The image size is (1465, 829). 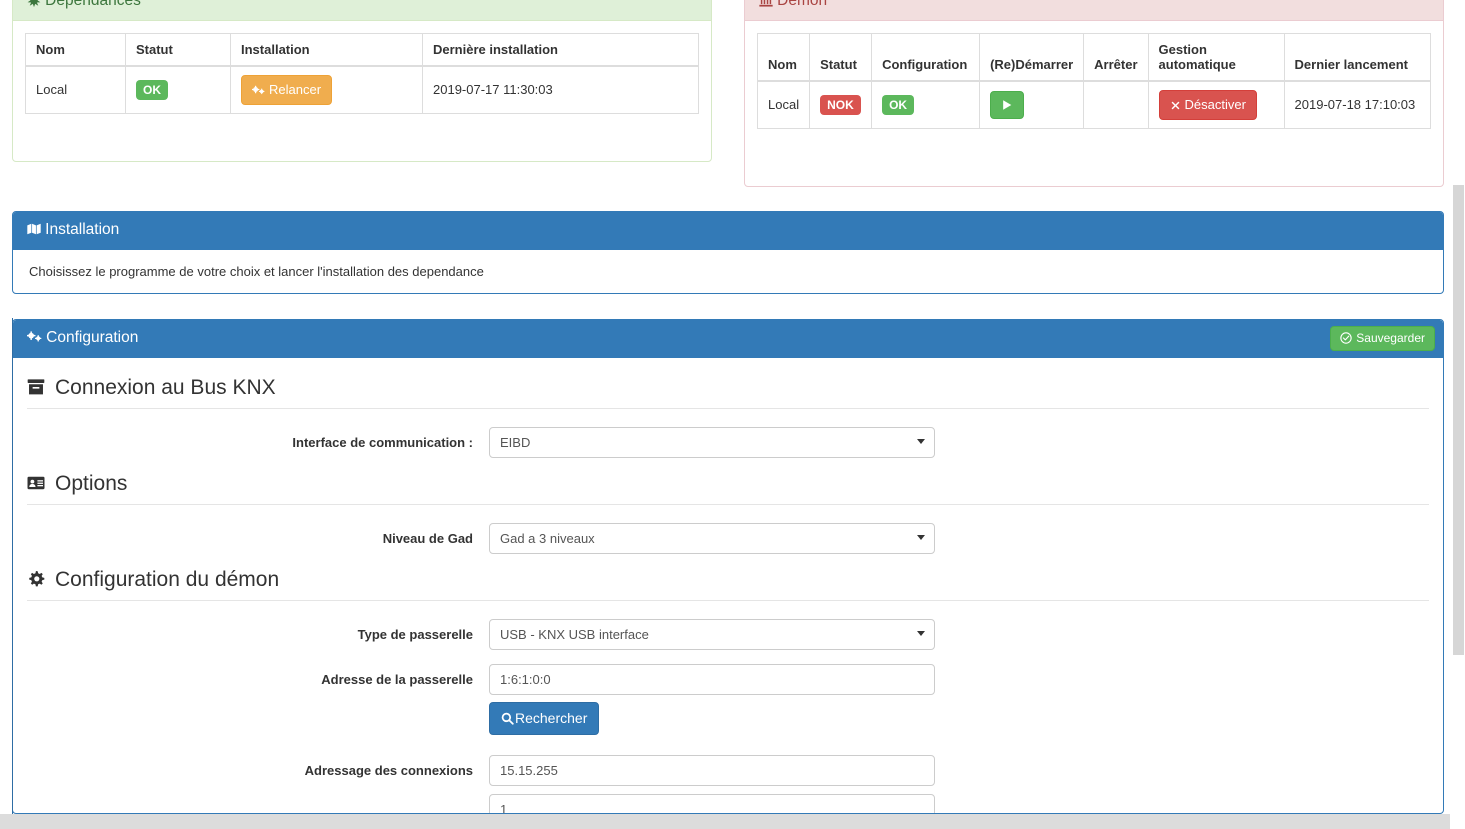 I want to click on col-installation: Installation, so click(x=326, y=49).